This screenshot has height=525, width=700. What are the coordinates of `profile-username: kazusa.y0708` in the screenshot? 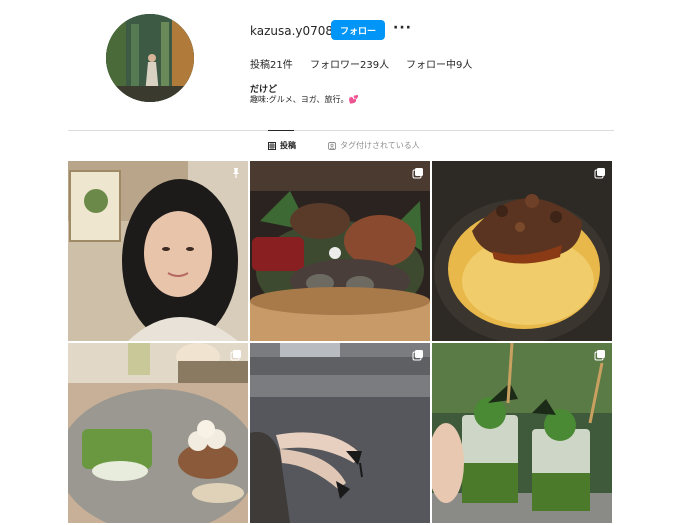 It's located at (292, 31).